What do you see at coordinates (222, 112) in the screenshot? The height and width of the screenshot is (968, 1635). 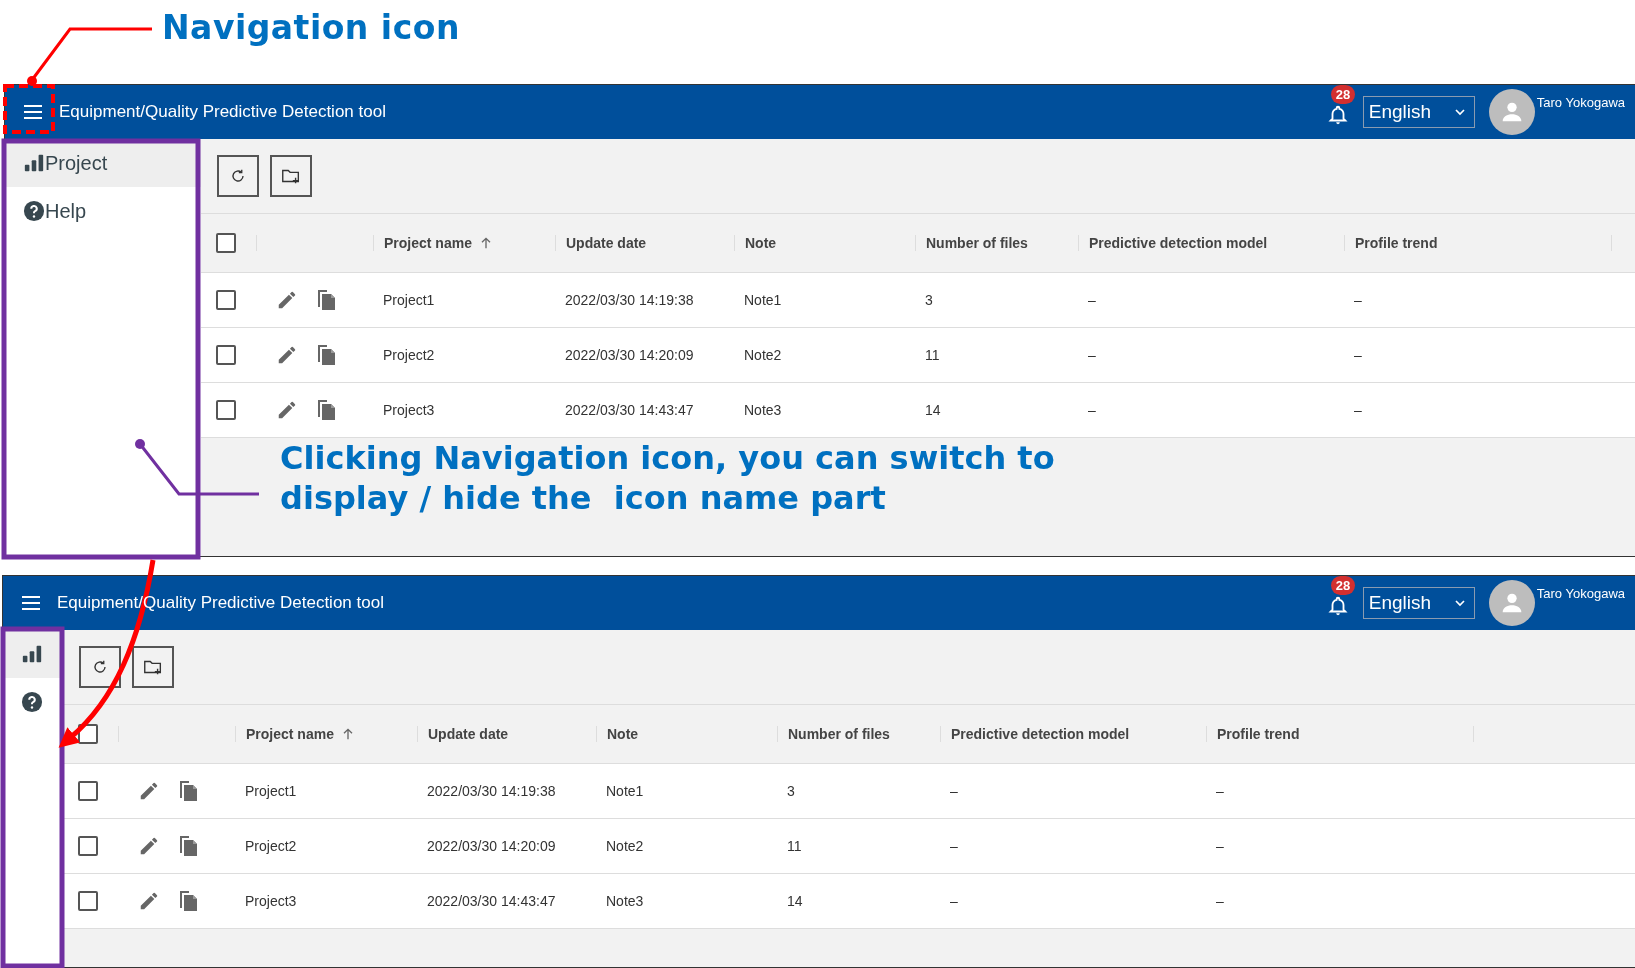 I see `app-title: Equipment/Quality Predictive Detection tool` at bounding box center [222, 112].